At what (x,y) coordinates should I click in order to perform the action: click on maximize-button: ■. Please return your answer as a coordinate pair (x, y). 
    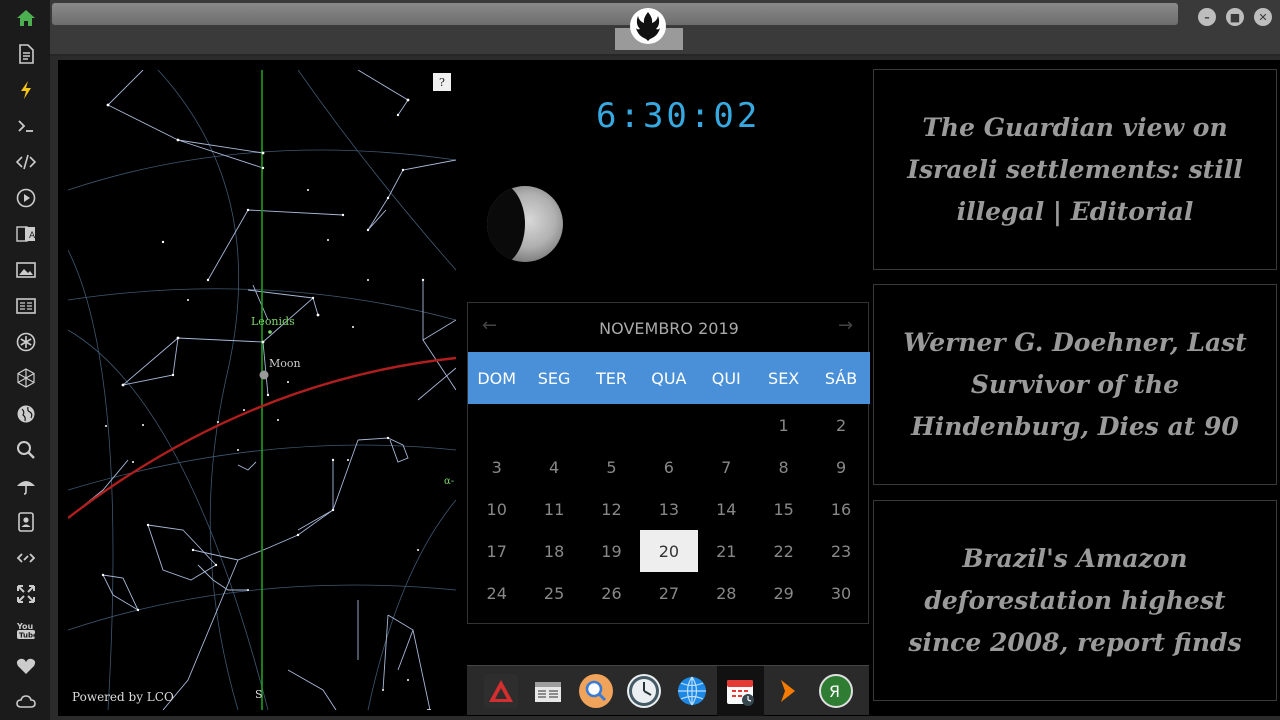
    Looking at the image, I should click on (1235, 17).